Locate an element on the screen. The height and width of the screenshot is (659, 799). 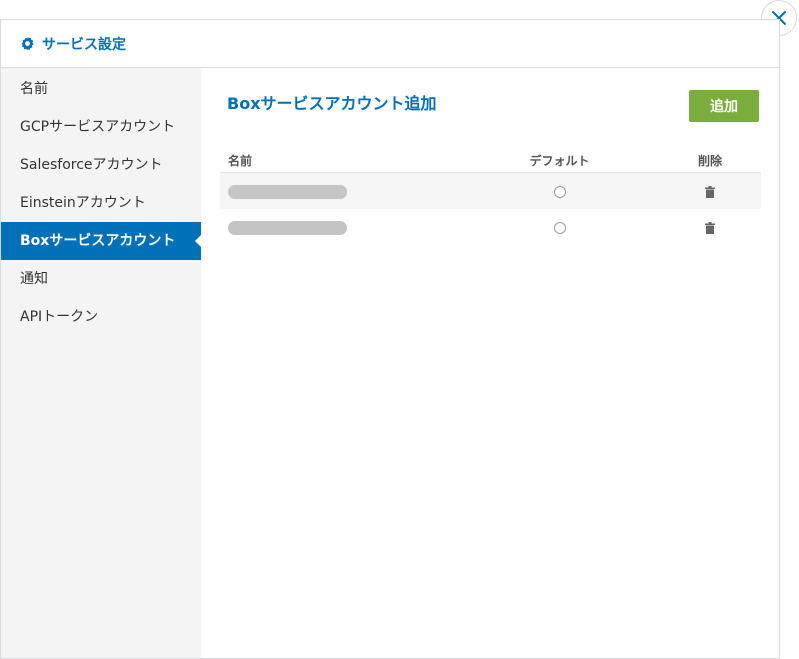
sidebar-item-label: 通知 is located at coordinates (34, 279).